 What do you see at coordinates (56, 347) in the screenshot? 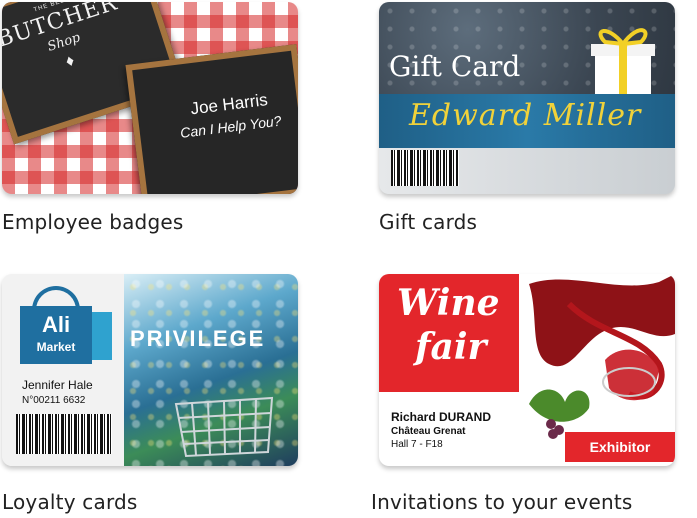
I see `brand-subtitle: Market` at bounding box center [56, 347].